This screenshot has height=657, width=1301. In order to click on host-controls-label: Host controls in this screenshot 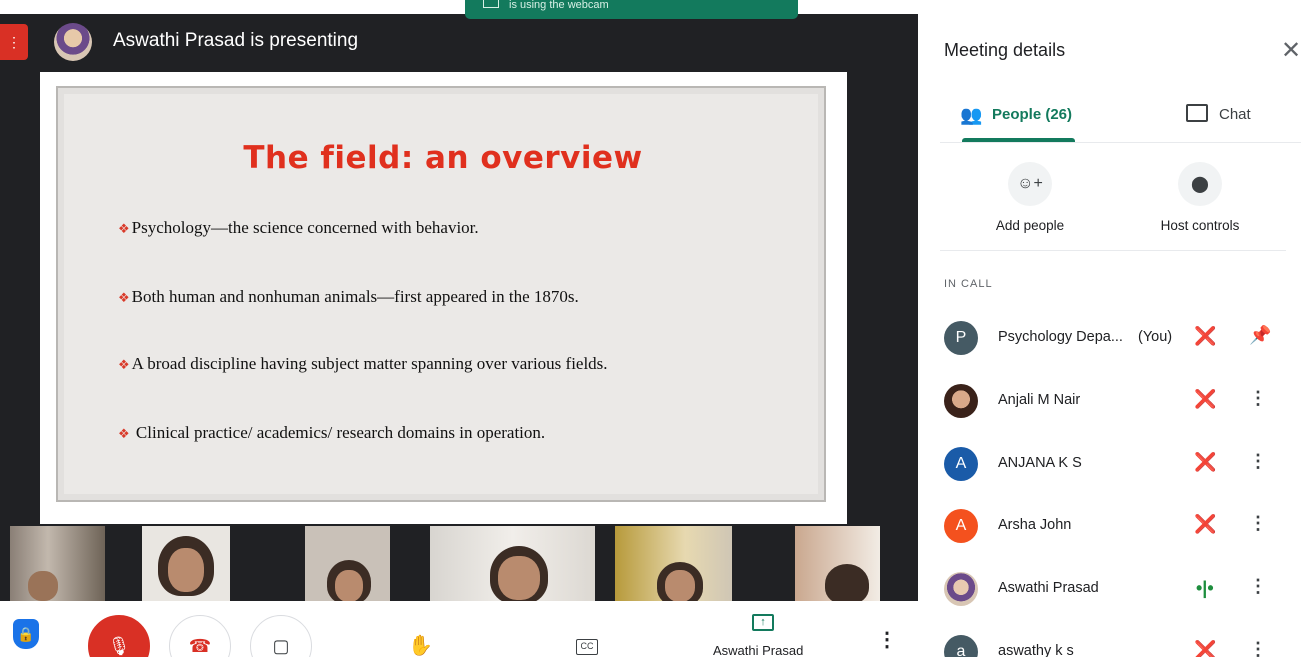, I will do `click(1200, 225)`.